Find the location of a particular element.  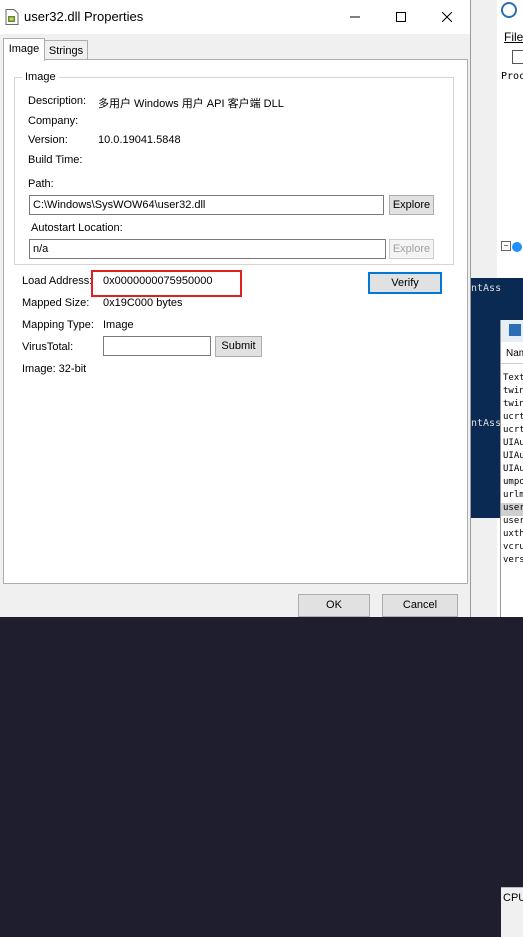

description-value: 多用户 Windows 用户 API 客户端 DLL is located at coordinates (191, 104).